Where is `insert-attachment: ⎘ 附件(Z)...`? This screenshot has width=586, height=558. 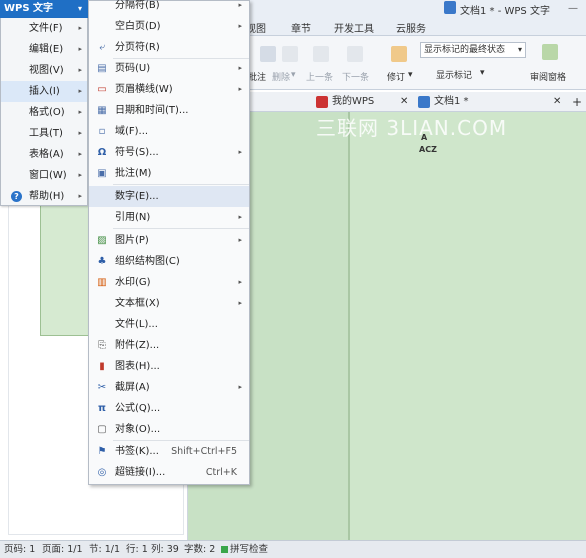 insert-attachment: ⎘ 附件(Z)... is located at coordinates (169, 345).